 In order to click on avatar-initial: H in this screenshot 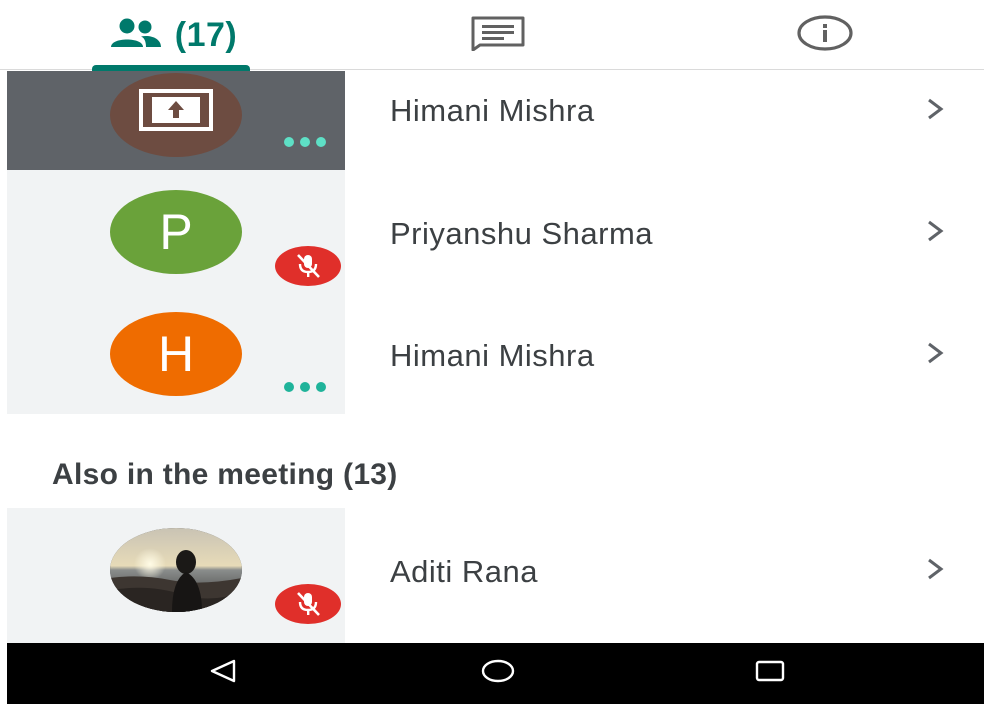, I will do `click(176, 354)`.